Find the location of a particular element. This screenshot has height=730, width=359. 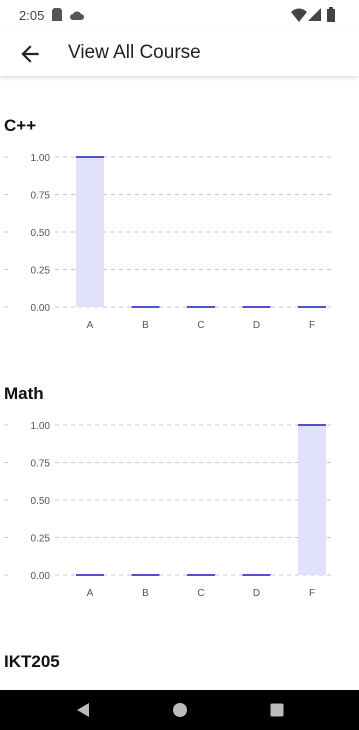

course-chart-ikt205: 1.00 is located at coordinates (41, 689).